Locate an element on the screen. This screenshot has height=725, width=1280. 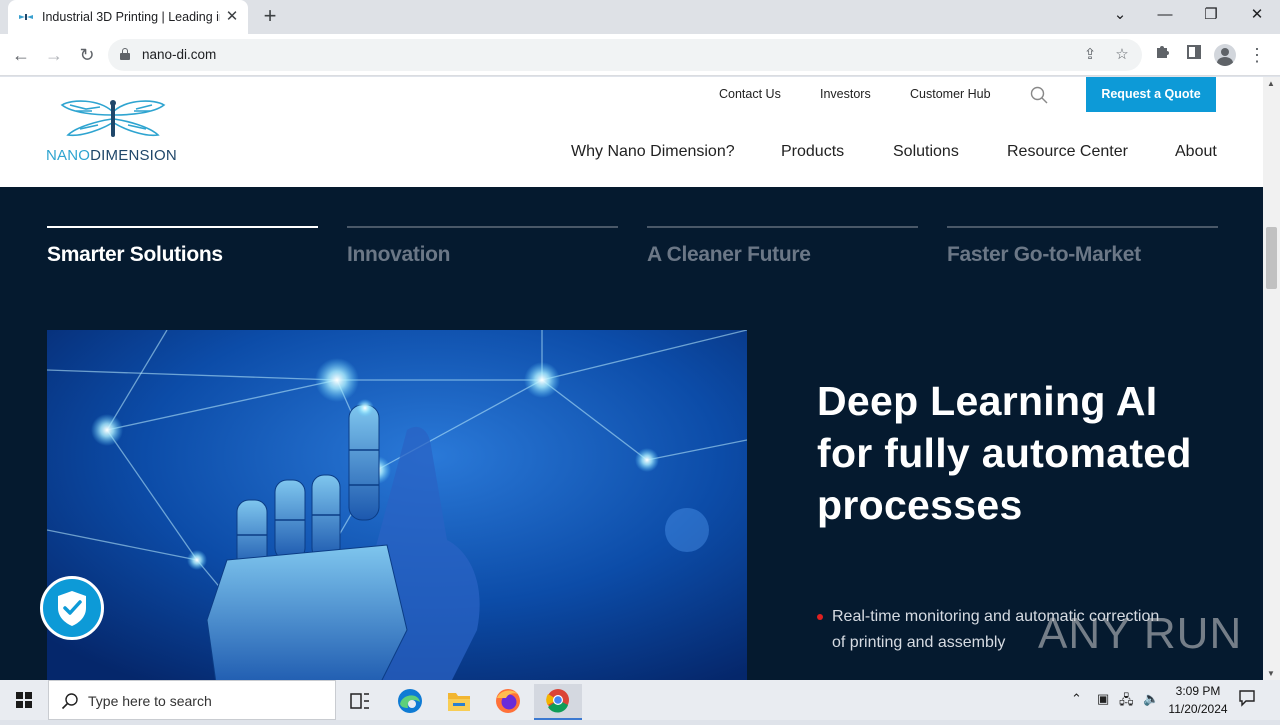
chrome-icon is located at coordinates (558, 702).